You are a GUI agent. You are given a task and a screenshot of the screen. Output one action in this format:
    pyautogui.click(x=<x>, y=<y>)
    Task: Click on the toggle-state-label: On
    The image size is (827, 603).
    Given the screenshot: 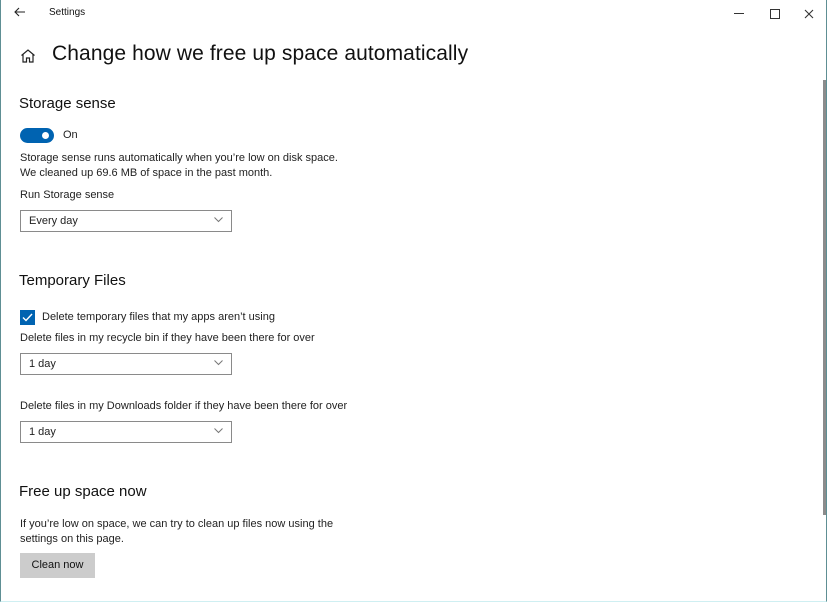 What is the action you would take?
    pyautogui.click(x=70, y=135)
    